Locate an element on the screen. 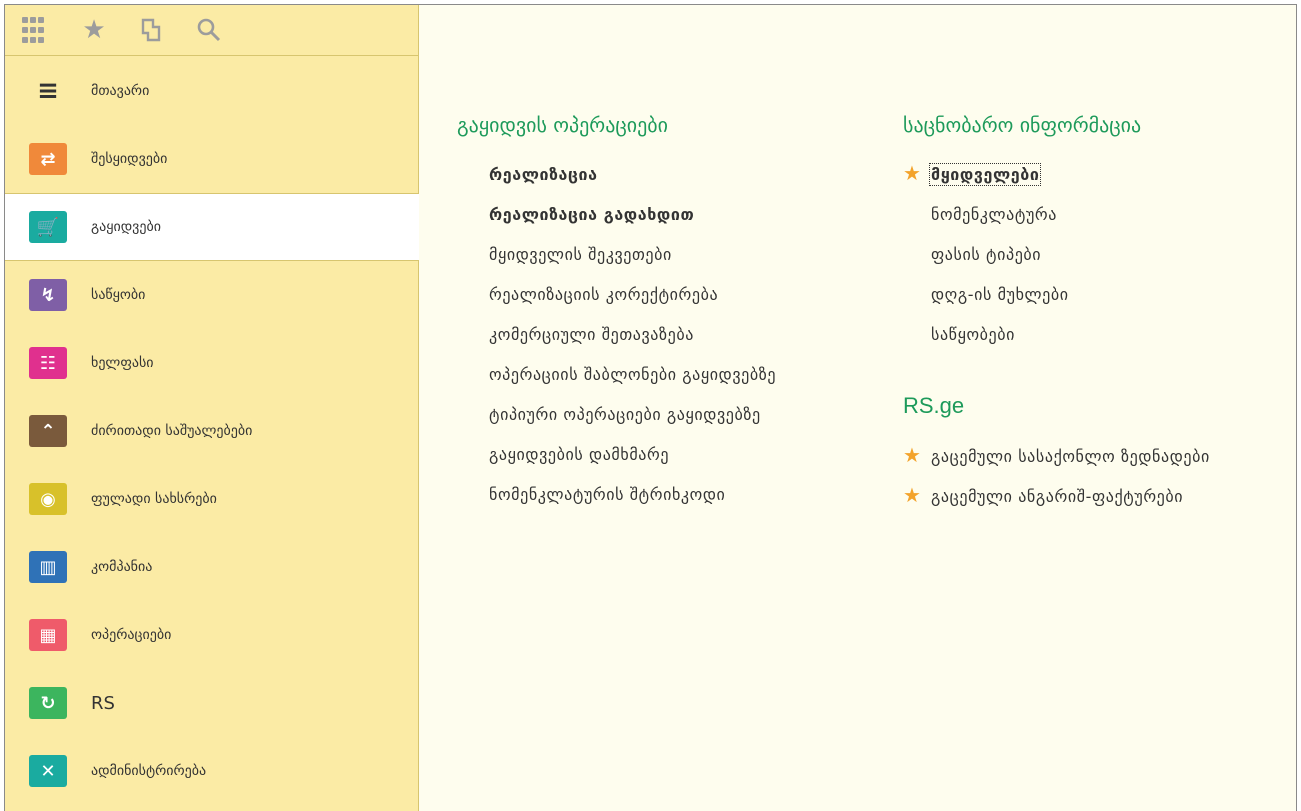  sidebar-item-label: ხელფასი is located at coordinates (122, 363).